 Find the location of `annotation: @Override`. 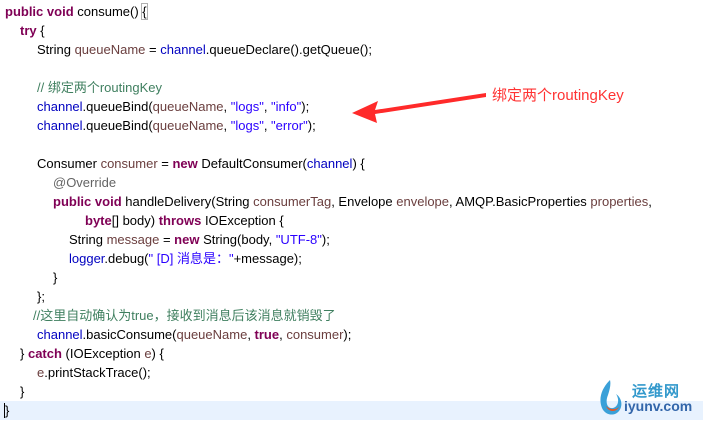

annotation: @Override is located at coordinates (85, 182).